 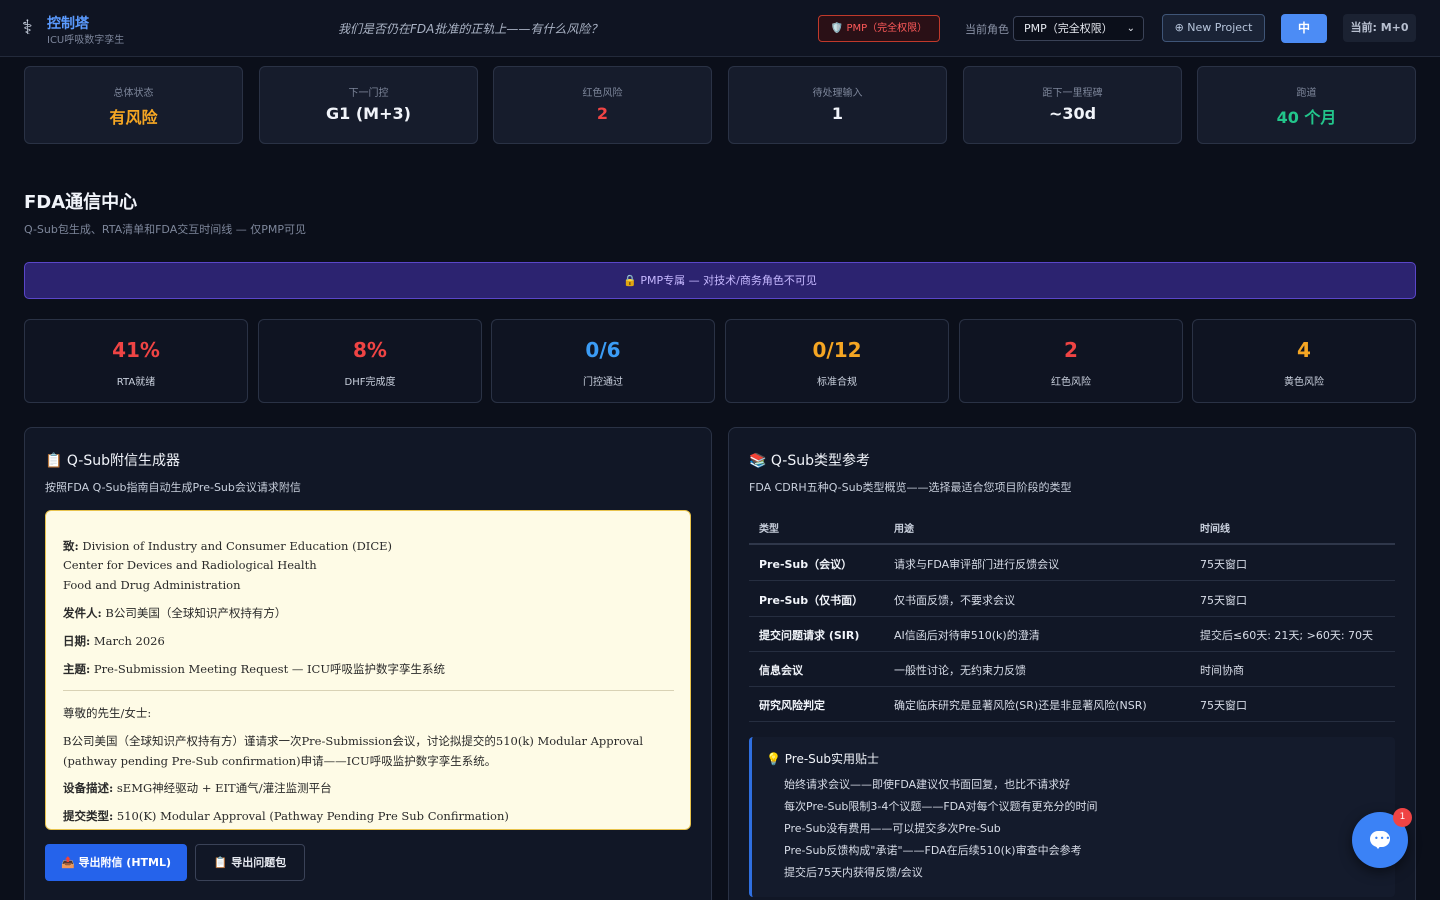 What do you see at coordinates (370, 350) in the screenshot?
I see `metric-value: 8%` at bounding box center [370, 350].